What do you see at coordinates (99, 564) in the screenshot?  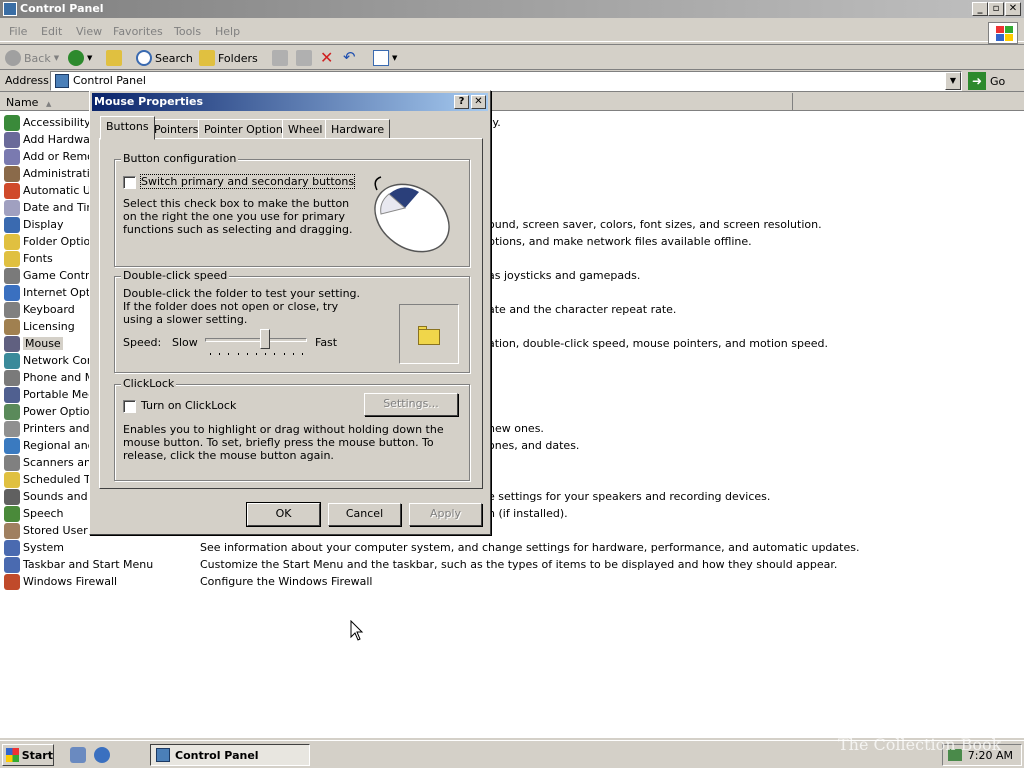 I see `list-item: Taskbar and Start Menu` at bounding box center [99, 564].